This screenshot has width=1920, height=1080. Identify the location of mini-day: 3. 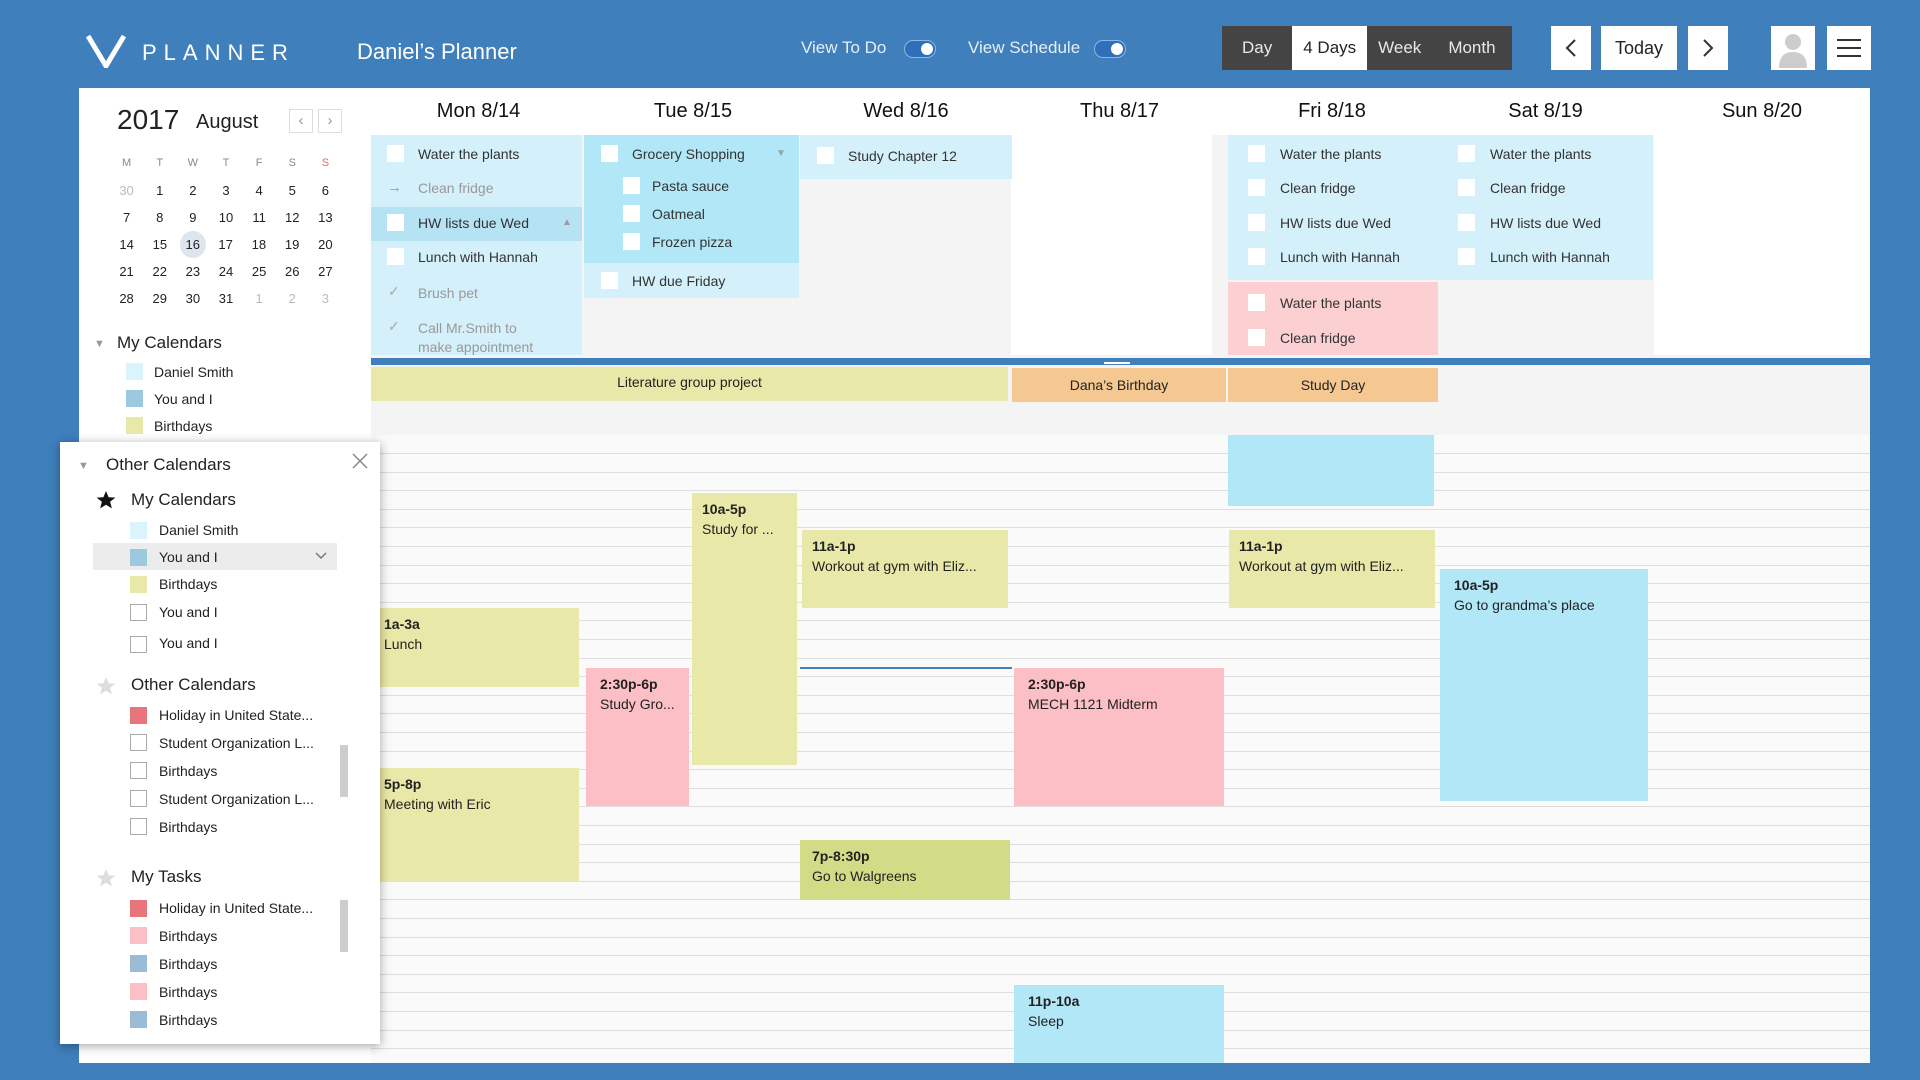
(225, 190).